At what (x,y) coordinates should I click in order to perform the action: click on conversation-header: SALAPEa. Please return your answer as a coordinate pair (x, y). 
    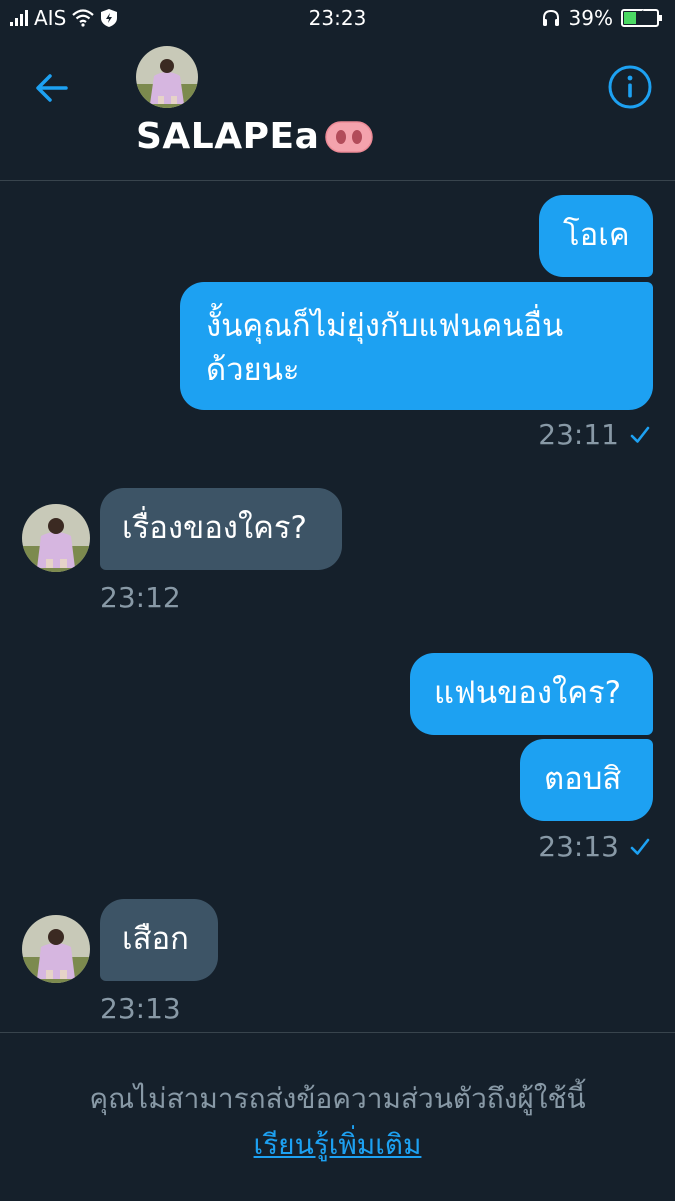
    Looking at the image, I should click on (337, 108).